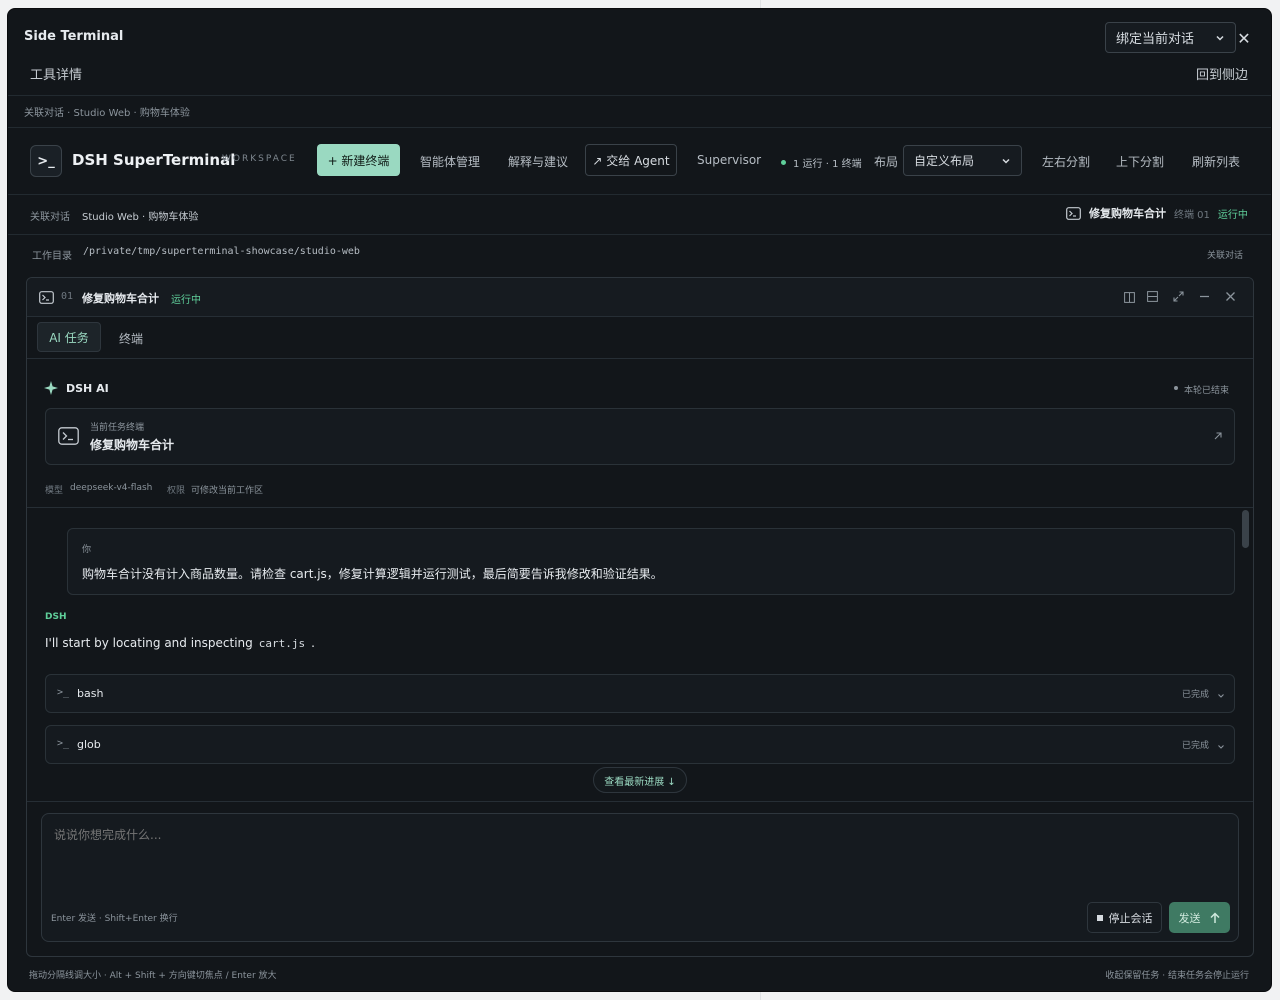 This screenshot has height=1000, width=1280. Describe the element at coordinates (186, 300) in the screenshot. I see `panel-status: 运行中` at that location.